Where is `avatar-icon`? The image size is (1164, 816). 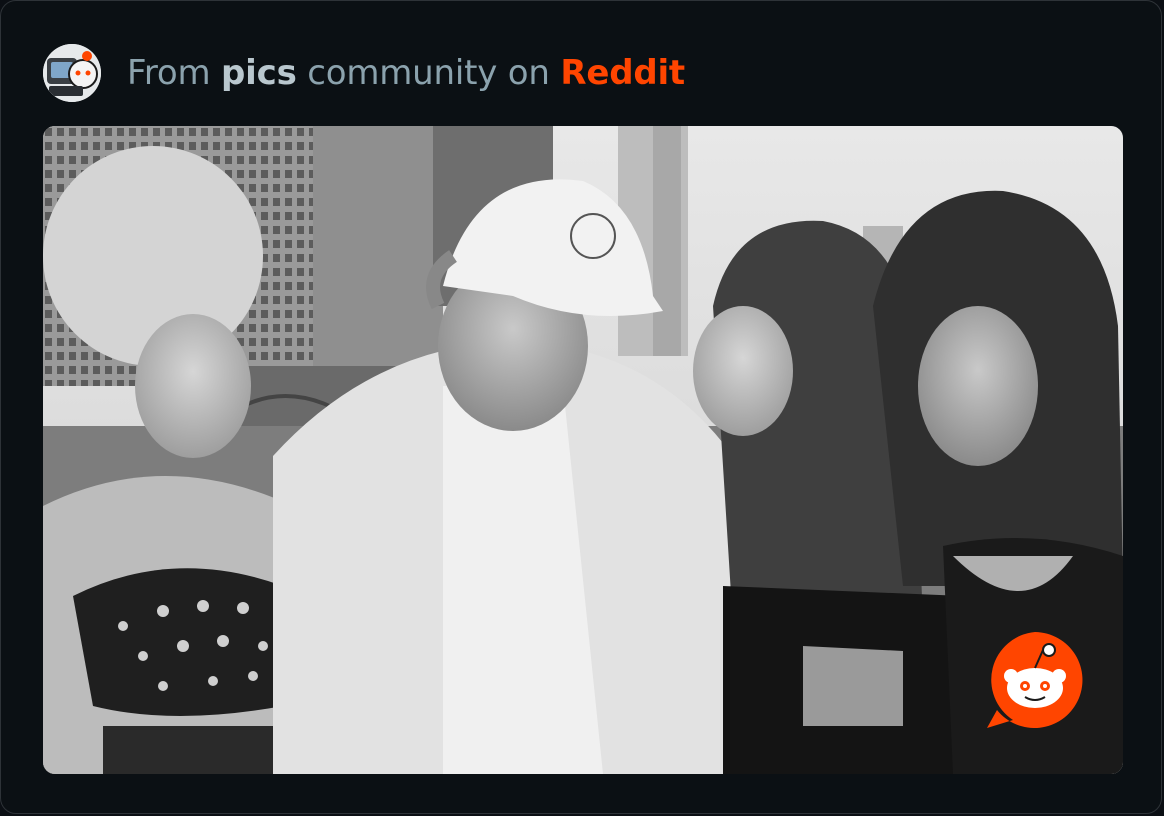 avatar-icon is located at coordinates (72, 73).